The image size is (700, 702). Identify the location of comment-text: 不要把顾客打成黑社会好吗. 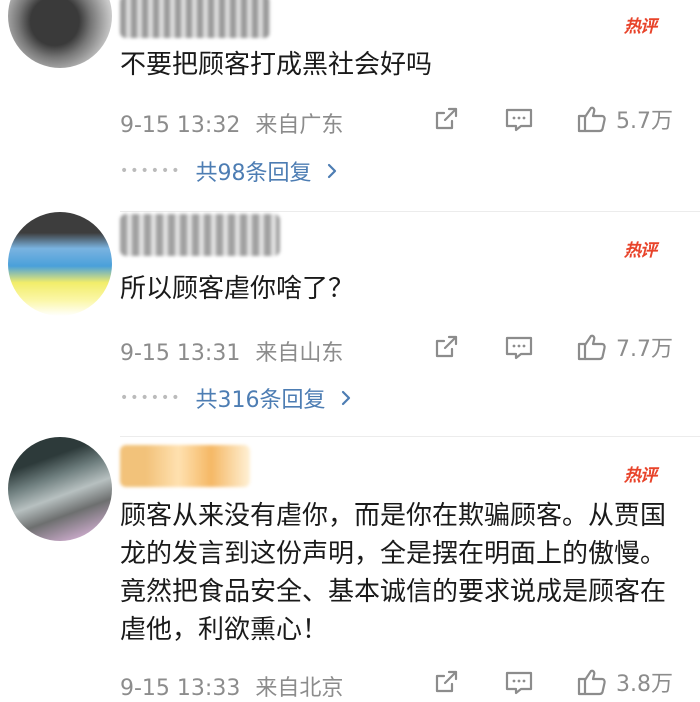
(276, 65).